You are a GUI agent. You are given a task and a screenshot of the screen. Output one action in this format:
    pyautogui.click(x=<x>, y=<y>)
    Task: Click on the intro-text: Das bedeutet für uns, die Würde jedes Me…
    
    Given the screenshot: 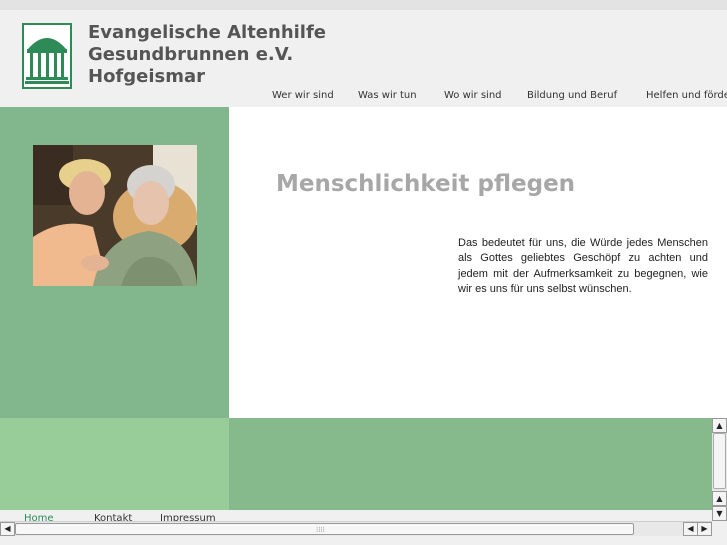 What is the action you would take?
    pyautogui.click(x=583, y=266)
    